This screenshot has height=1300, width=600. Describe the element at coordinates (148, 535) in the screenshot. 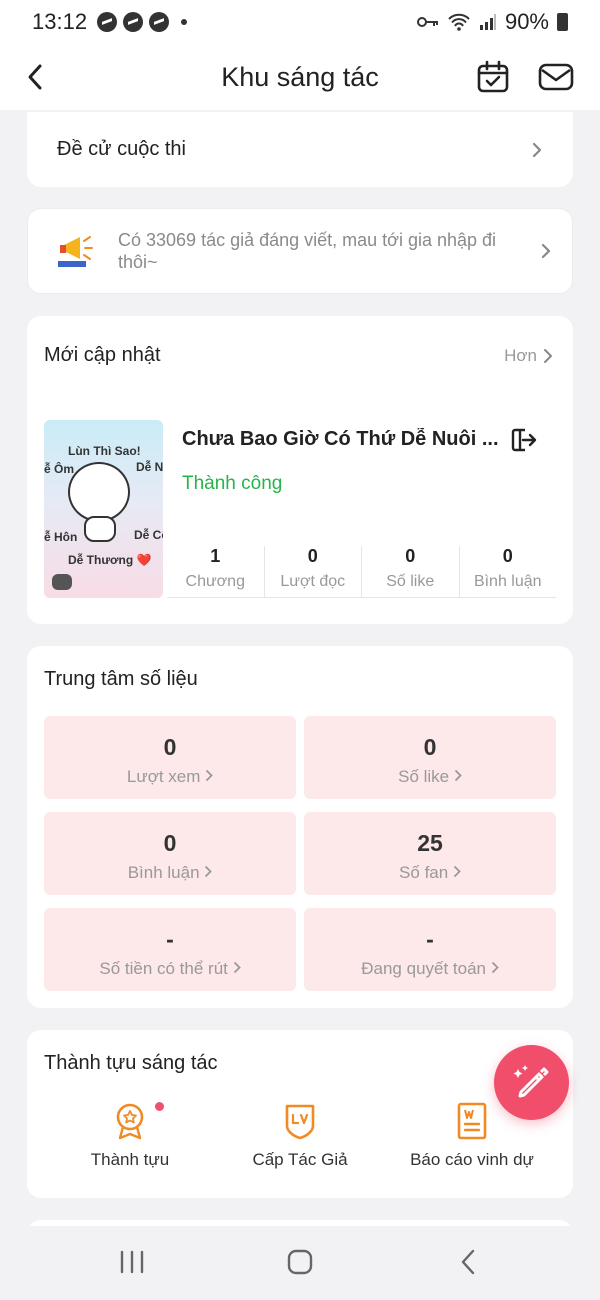

I see `cover-text: Dễ Cõ` at that location.